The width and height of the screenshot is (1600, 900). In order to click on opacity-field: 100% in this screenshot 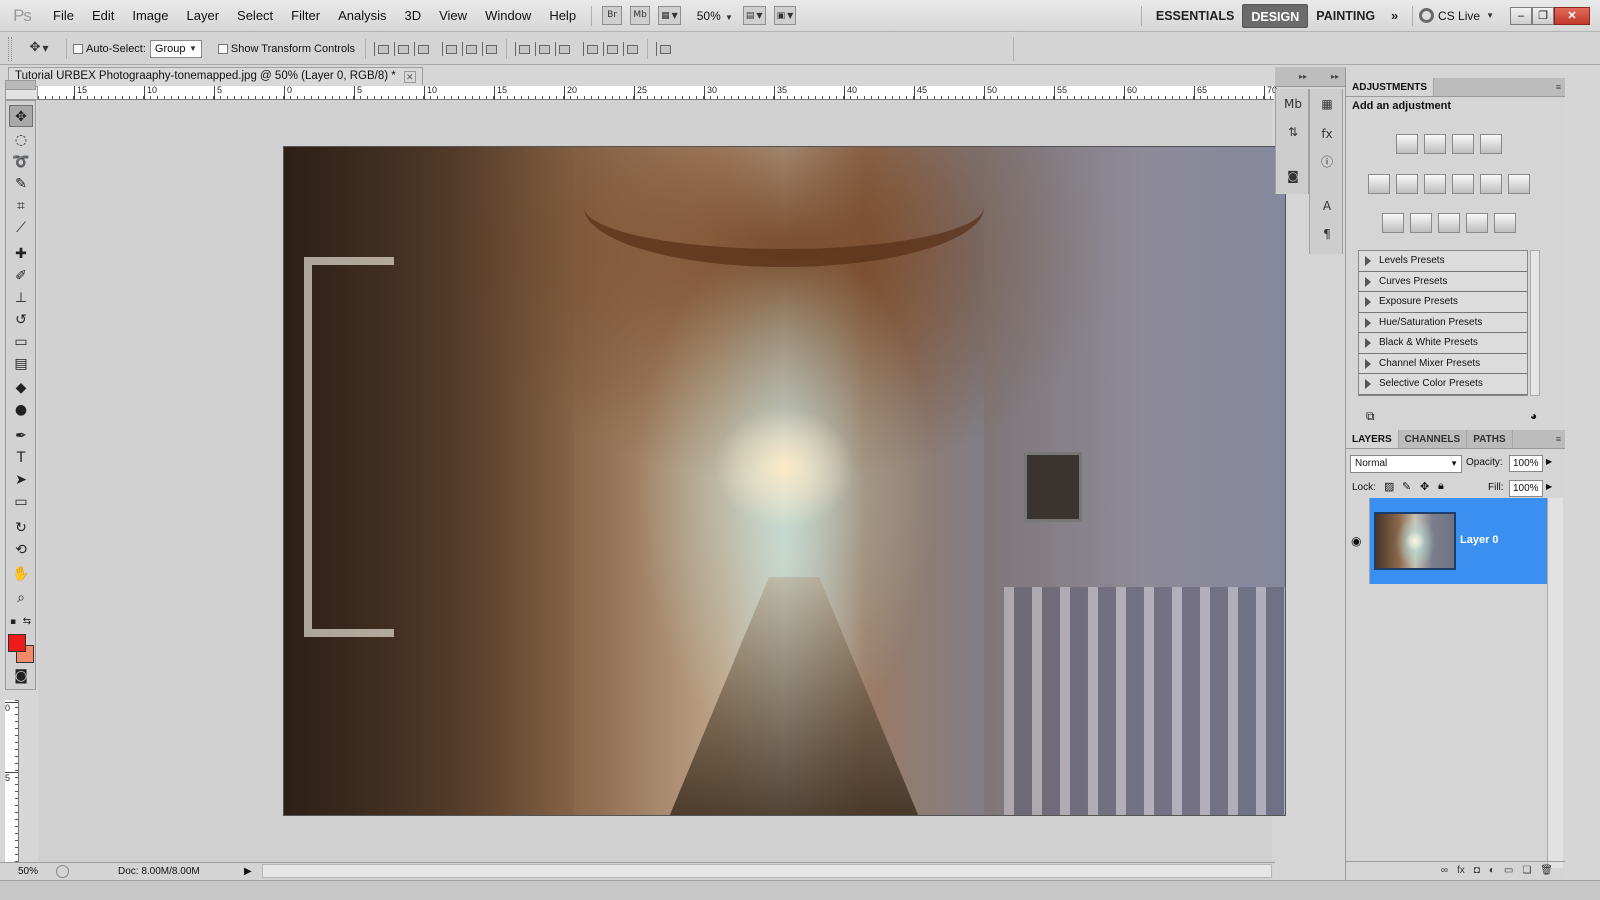, I will do `click(1526, 463)`.